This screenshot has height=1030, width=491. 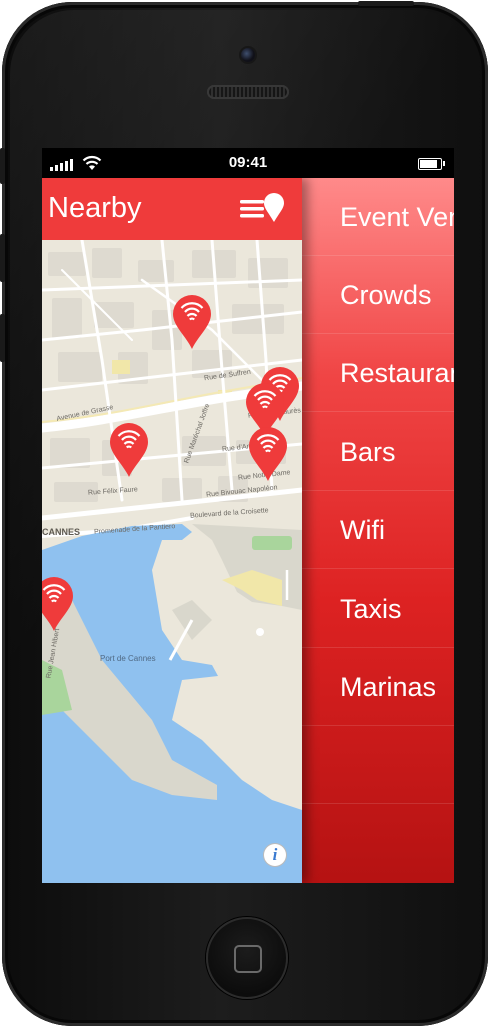 What do you see at coordinates (128, 658) in the screenshot?
I see `map-label-port: Port de Cannes` at bounding box center [128, 658].